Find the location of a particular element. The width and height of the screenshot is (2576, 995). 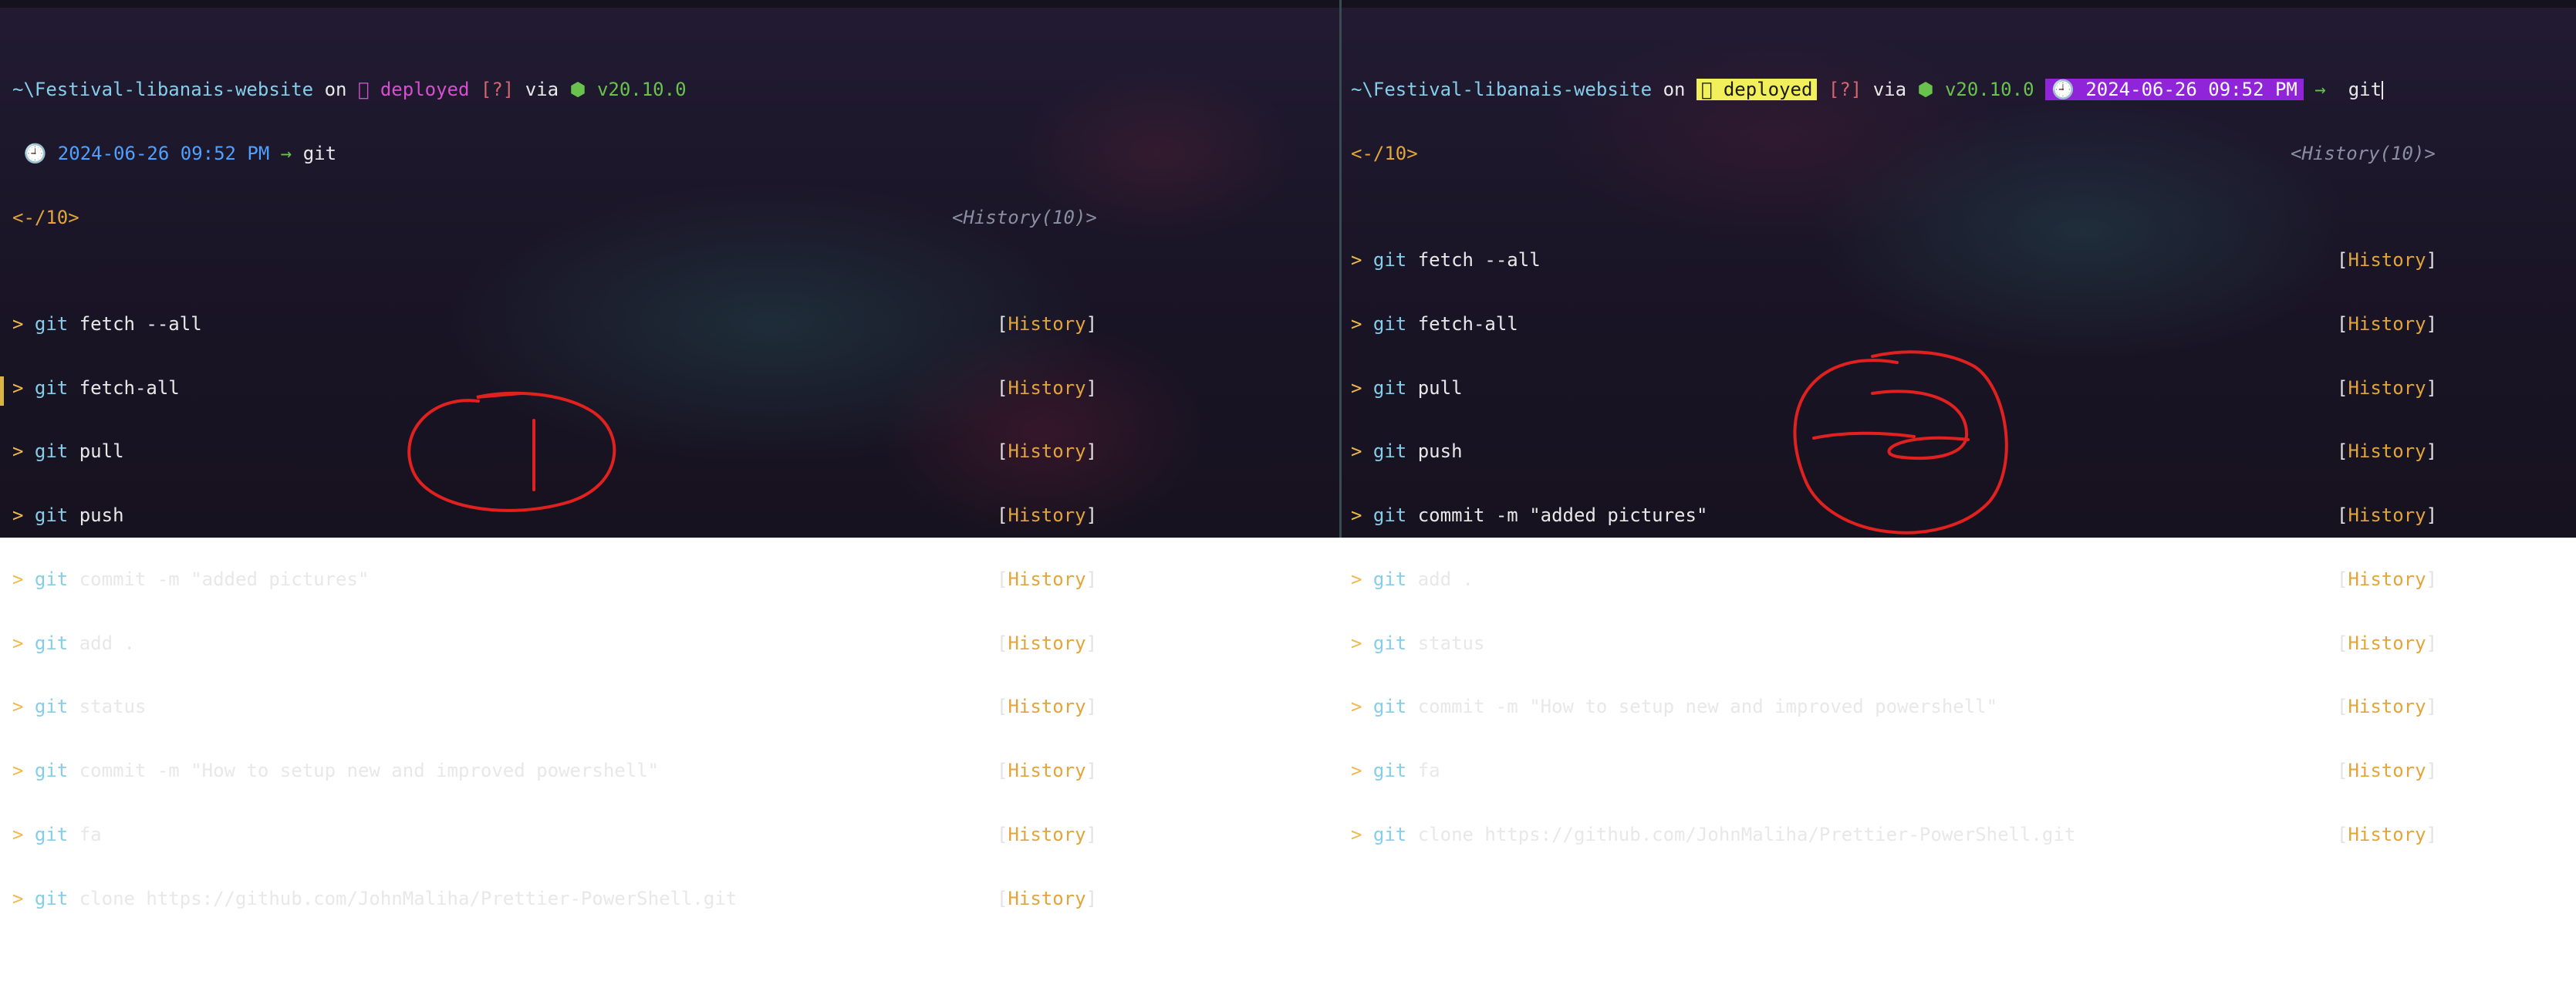

history-command-args: commit -m "added pictures" is located at coordinates (219, 579).